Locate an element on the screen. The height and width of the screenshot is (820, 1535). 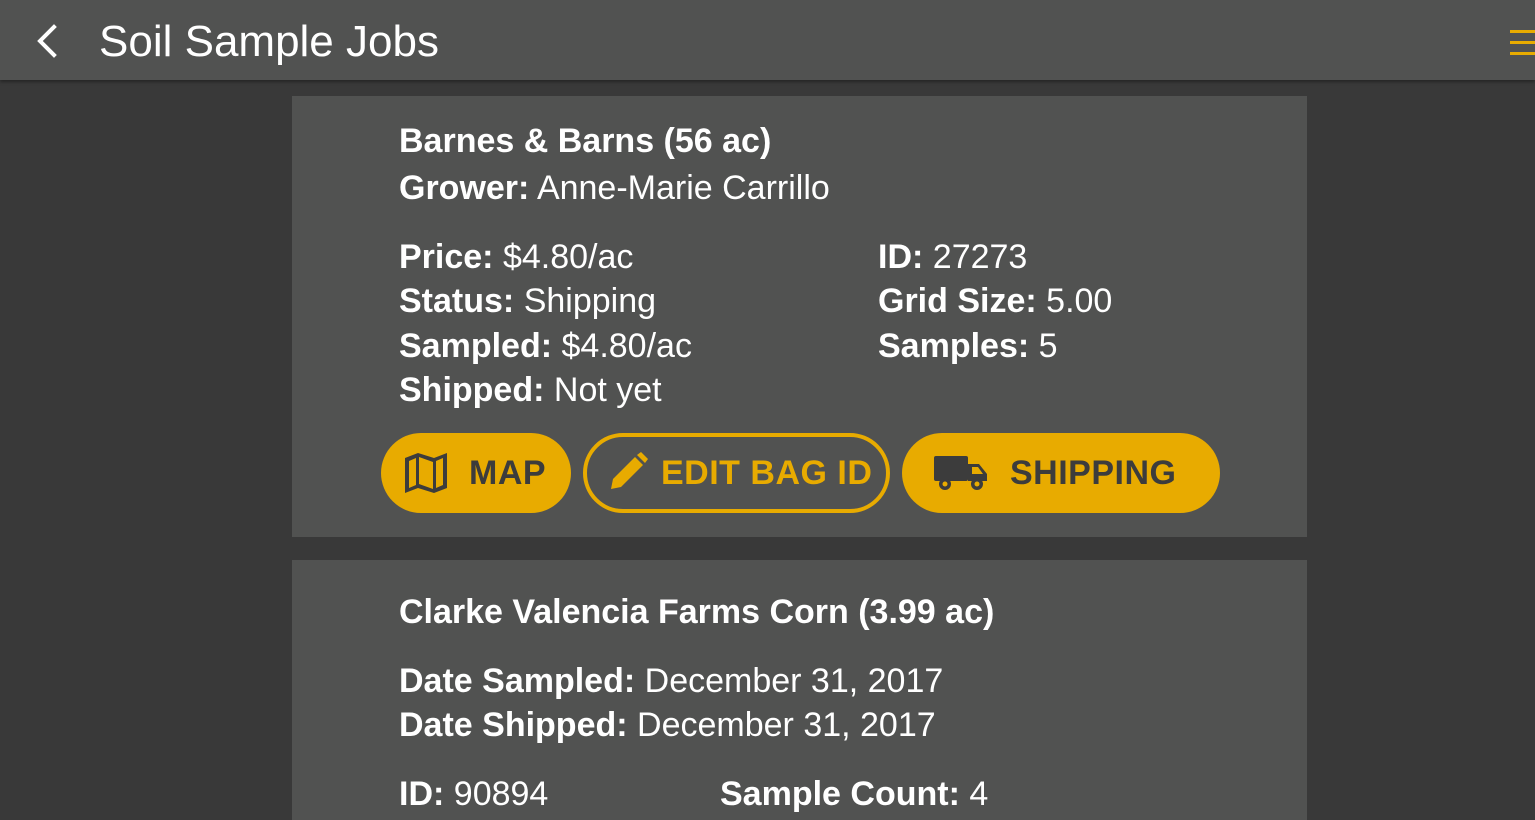
samples-row: Samples: 5 is located at coordinates (968, 346).